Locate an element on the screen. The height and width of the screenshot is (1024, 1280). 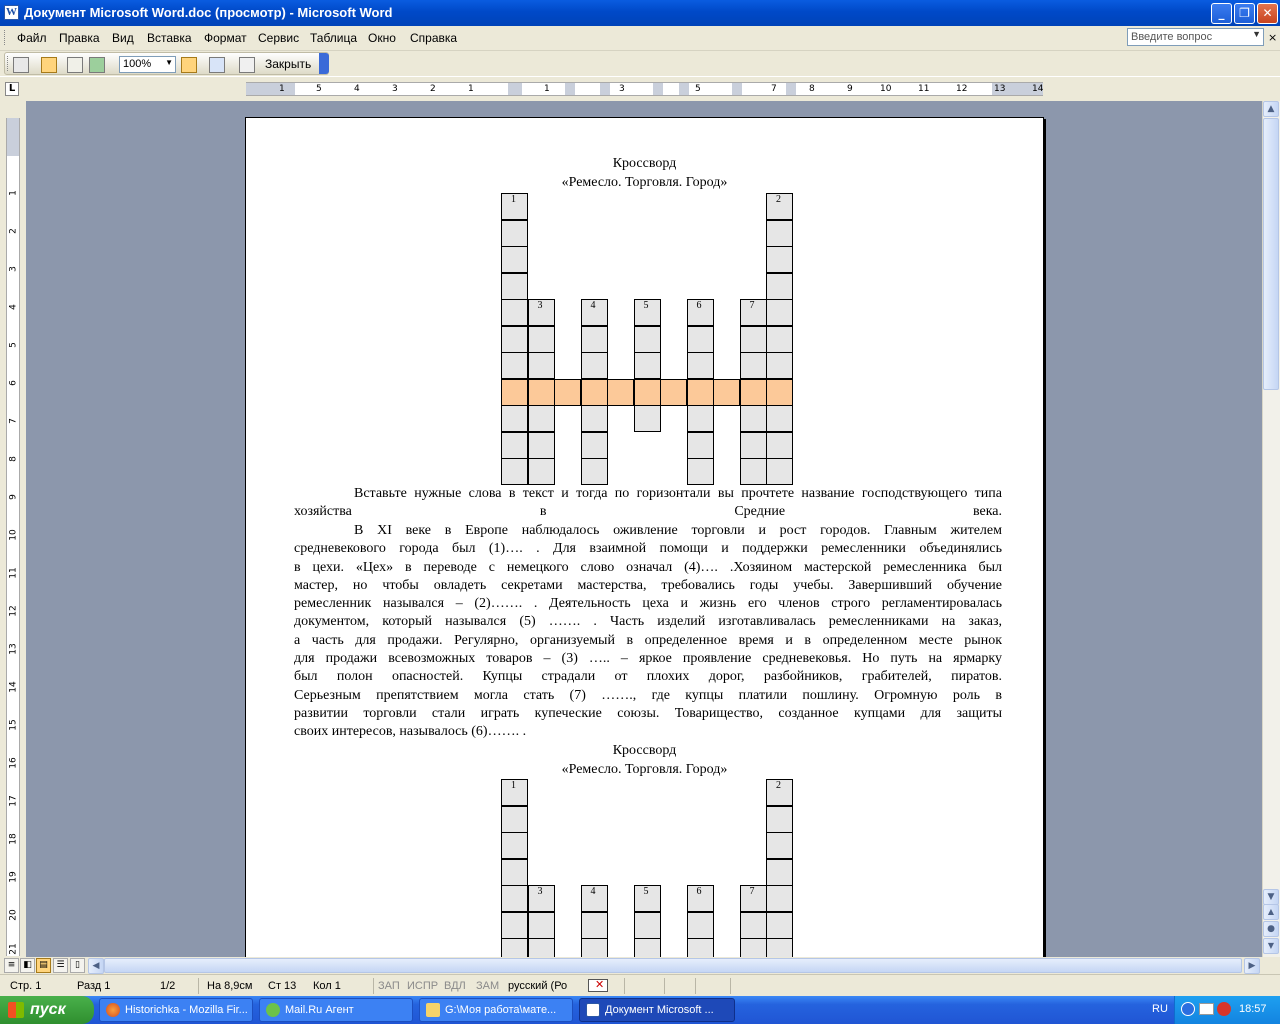
crossword-clue-number: 6 is located at coordinates (699, 891).